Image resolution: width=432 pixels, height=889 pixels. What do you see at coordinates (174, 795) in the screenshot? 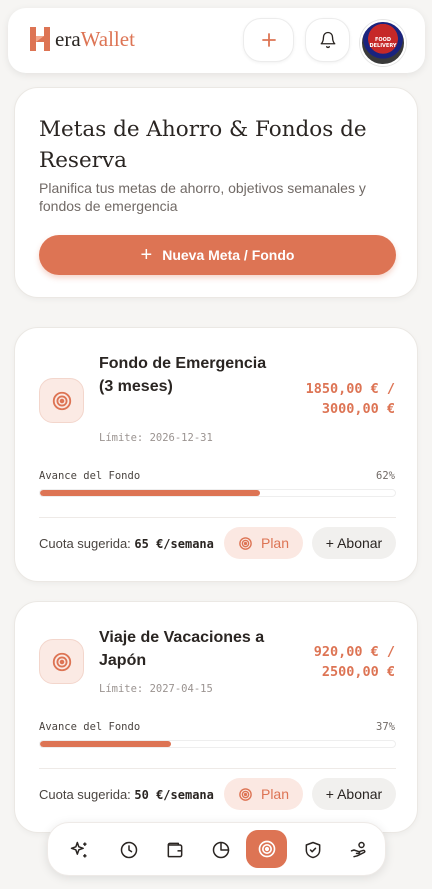
I see `quota-value: 50 €/semana` at bounding box center [174, 795].